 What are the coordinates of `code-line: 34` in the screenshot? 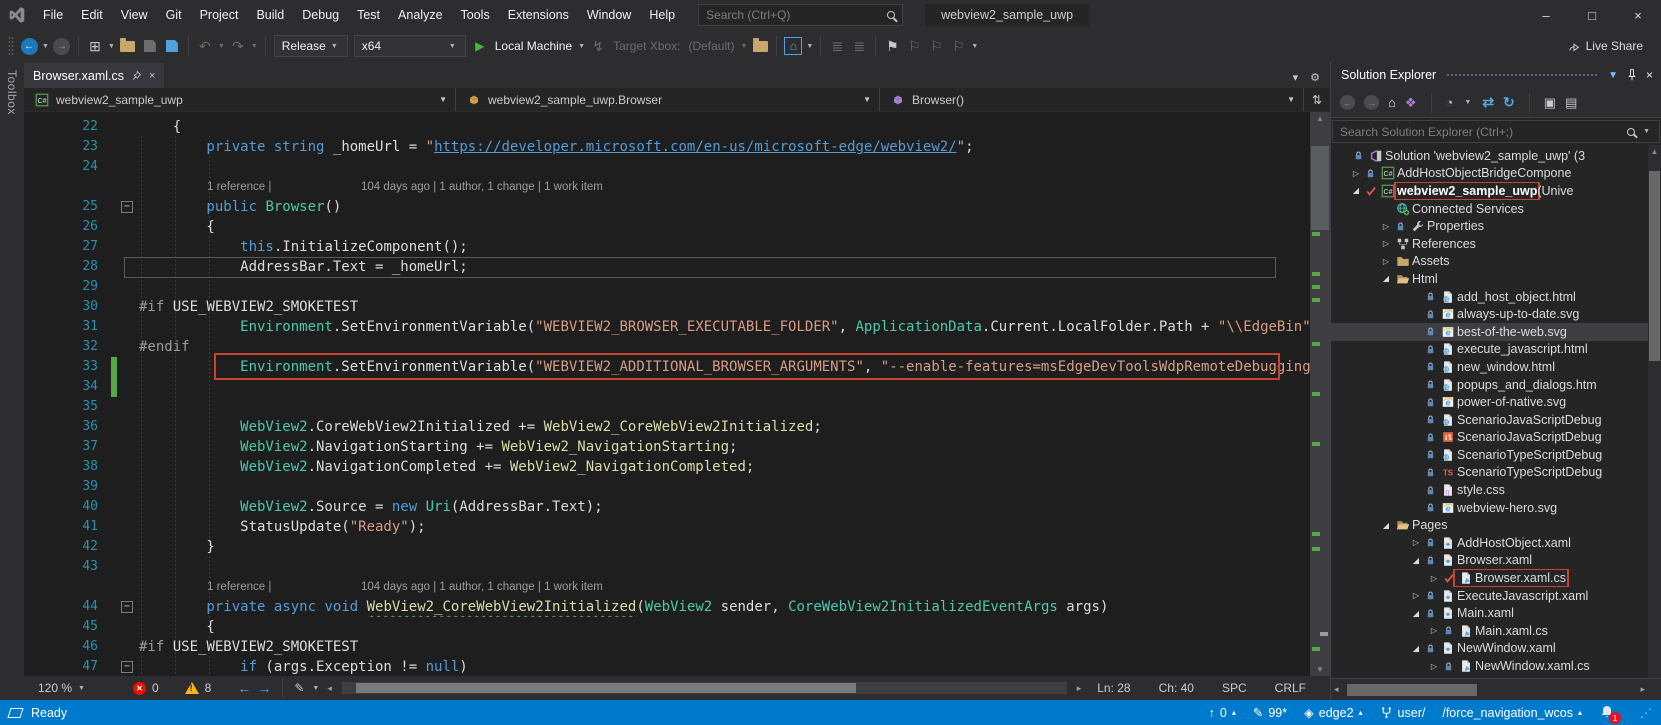 It's located at (667, 387).